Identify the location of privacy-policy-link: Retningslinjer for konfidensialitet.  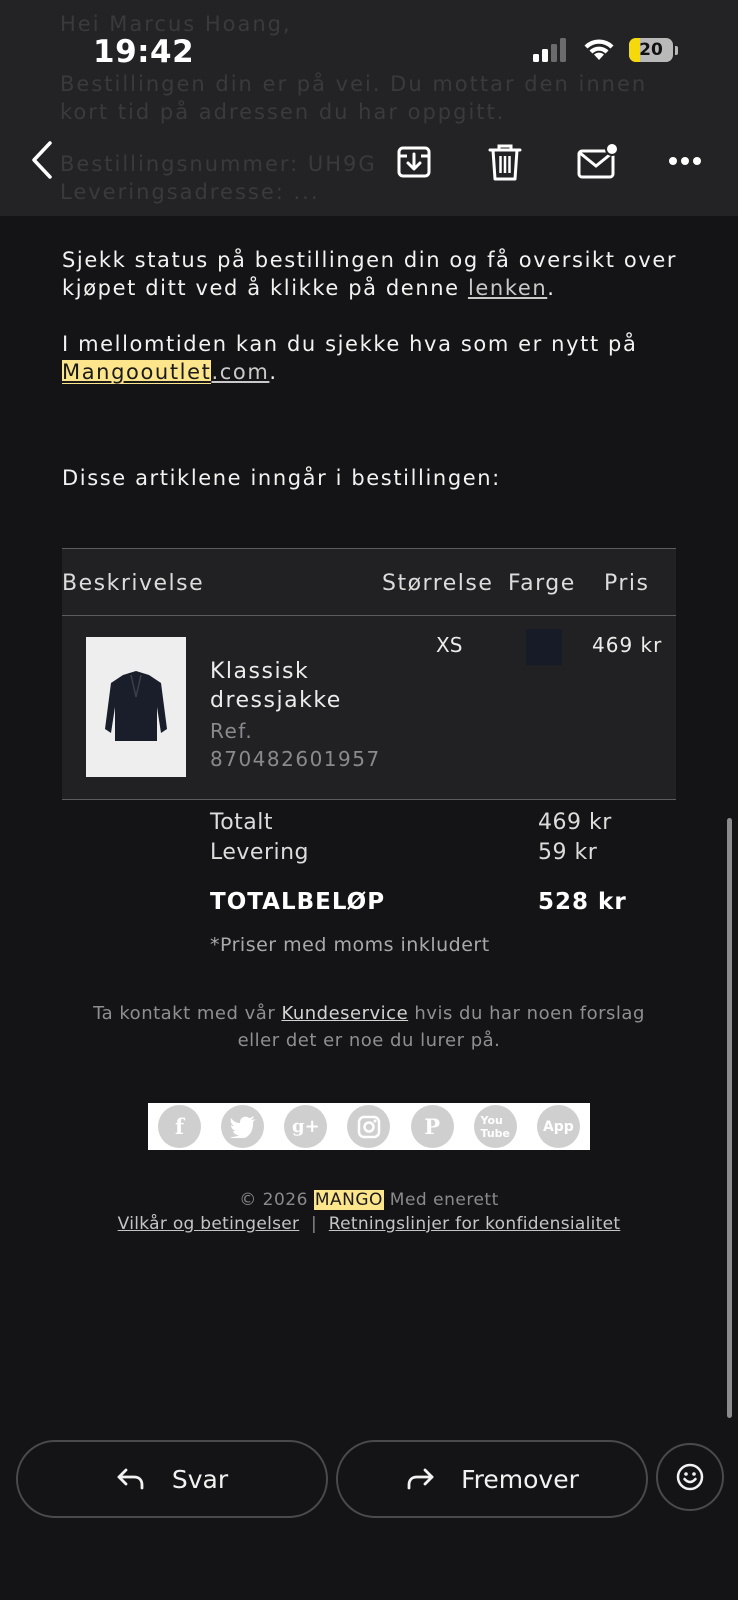
(475, 1224).